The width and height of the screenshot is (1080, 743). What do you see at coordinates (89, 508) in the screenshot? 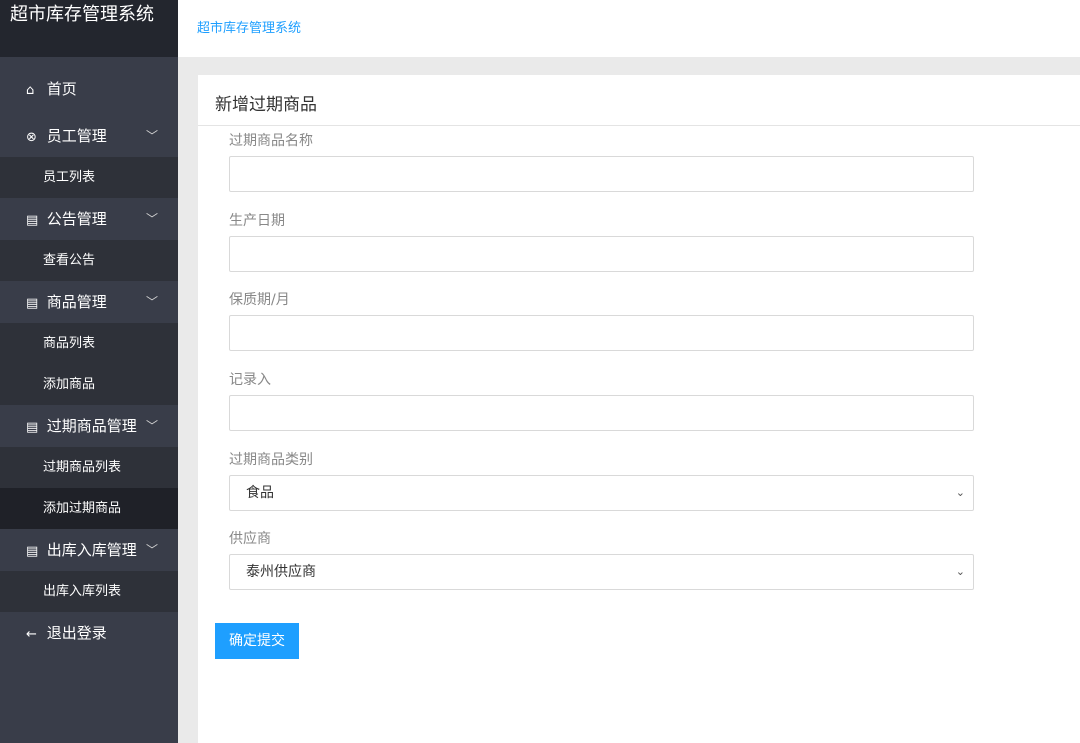
I see `sidebar-sub-add-expired: 添加过期商品` at bounding box center [89, 508].